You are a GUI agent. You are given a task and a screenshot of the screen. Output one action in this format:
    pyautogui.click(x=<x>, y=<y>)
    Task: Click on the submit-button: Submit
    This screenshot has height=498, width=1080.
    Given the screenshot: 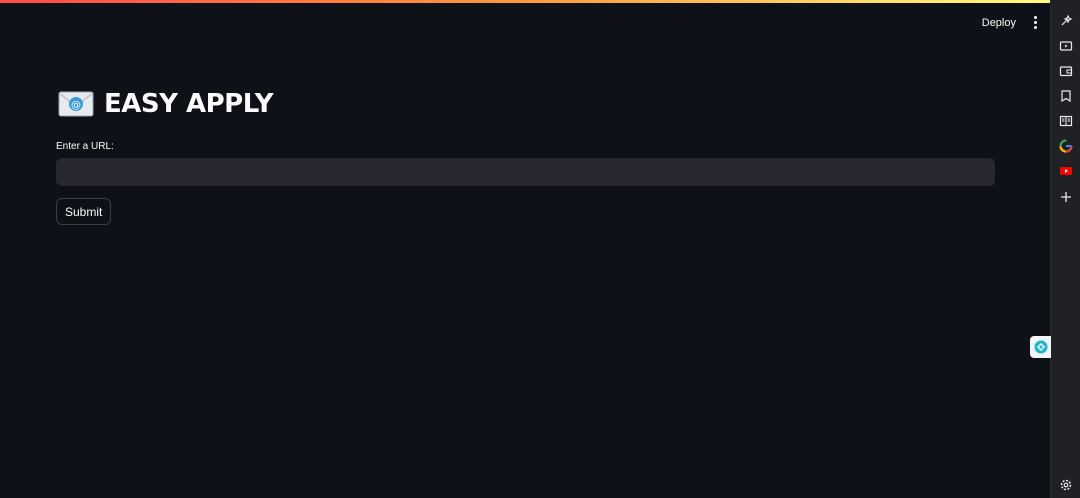 What is the action you would take?
    pyautogui.click(x=84, y=211)
    